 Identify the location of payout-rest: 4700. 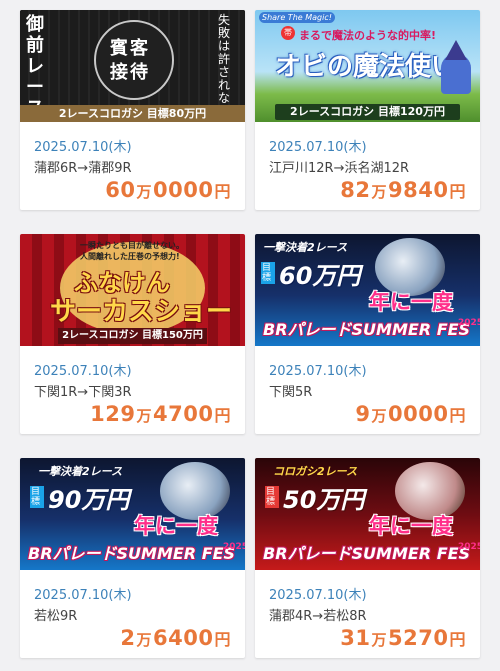
(183, 414).